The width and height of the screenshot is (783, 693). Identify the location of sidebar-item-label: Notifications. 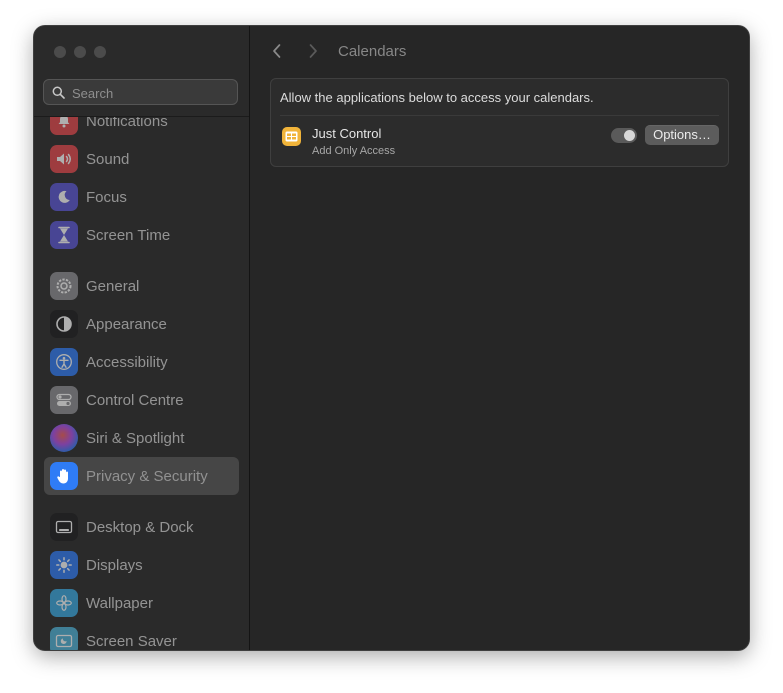
(127, 123).